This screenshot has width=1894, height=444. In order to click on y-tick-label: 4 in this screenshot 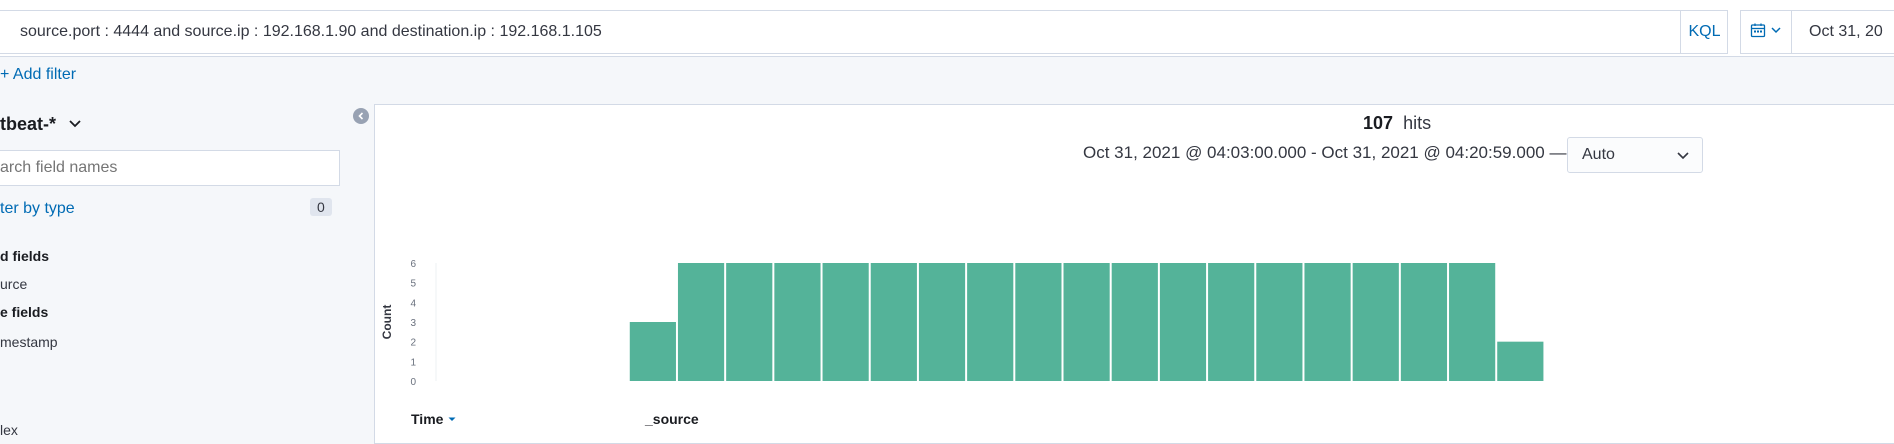, I will do `click(413, 303)`.